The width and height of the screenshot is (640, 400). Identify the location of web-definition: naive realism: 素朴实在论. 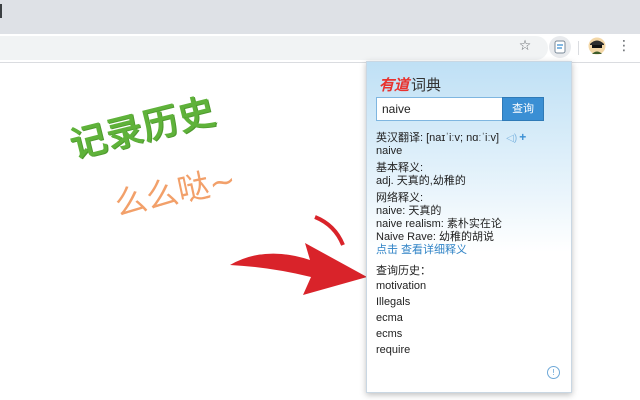
(439, 224).